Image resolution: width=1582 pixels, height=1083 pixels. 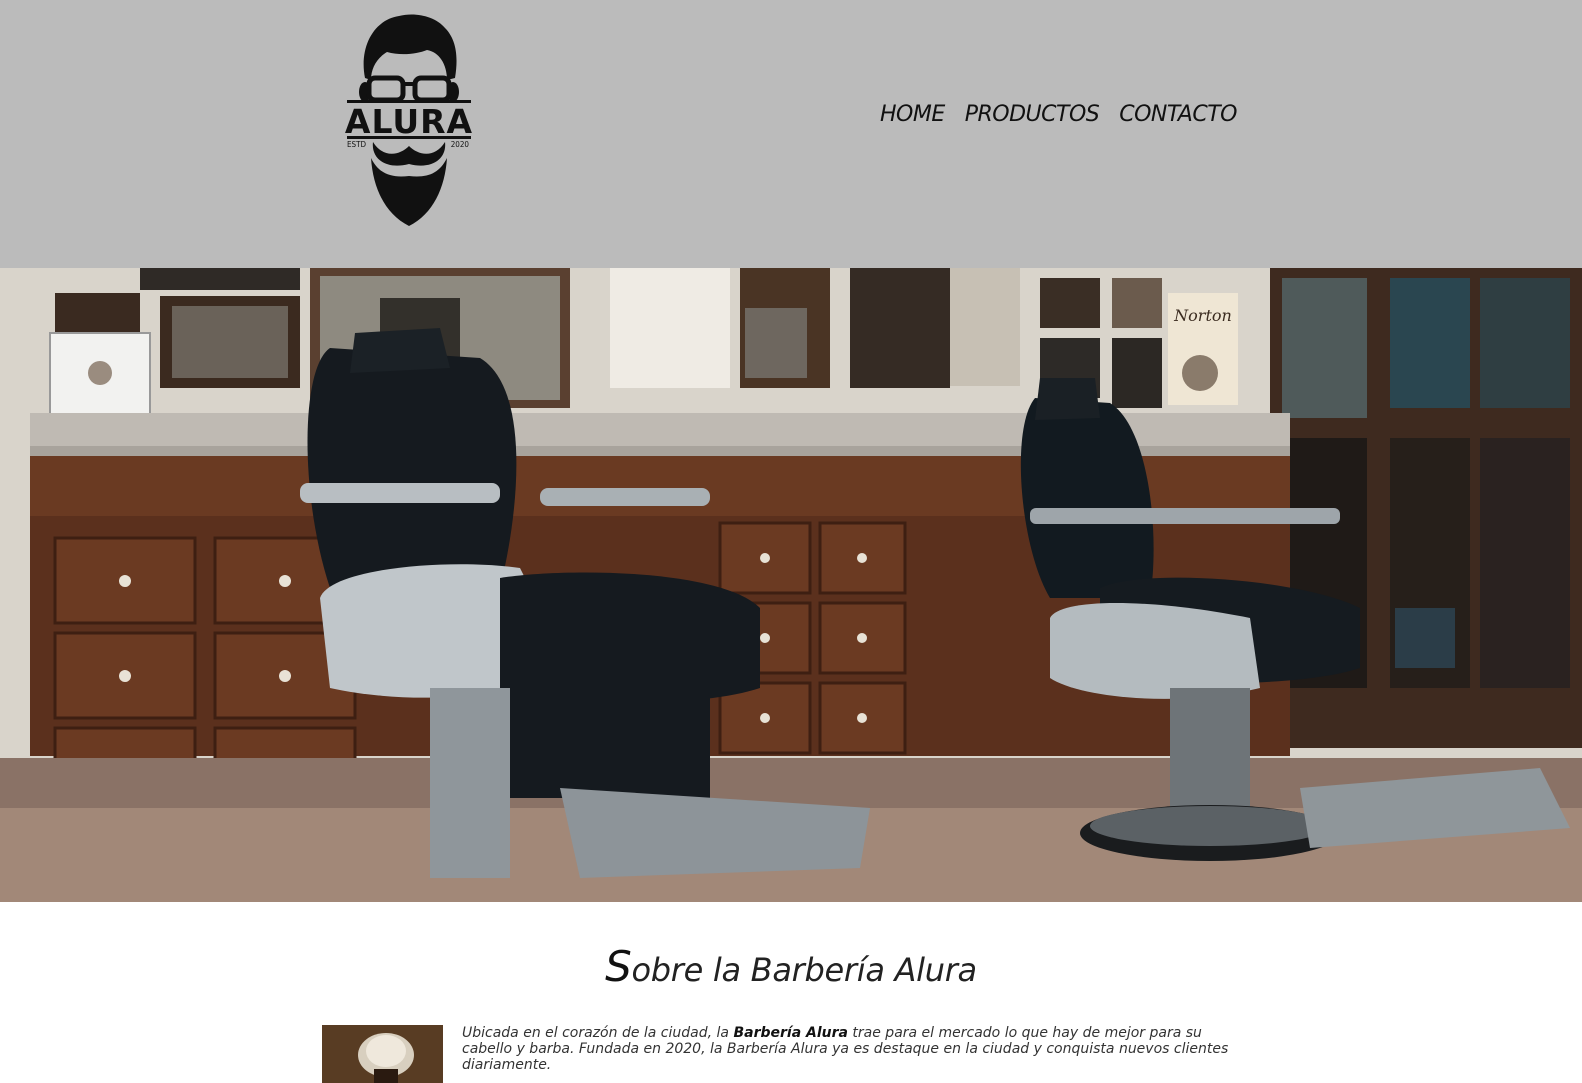 What do you see at coordinates (1178, 115) in the screenshot?
I see `nav-contacto-link: CONTACTO` at bounding box center [1178, 115].